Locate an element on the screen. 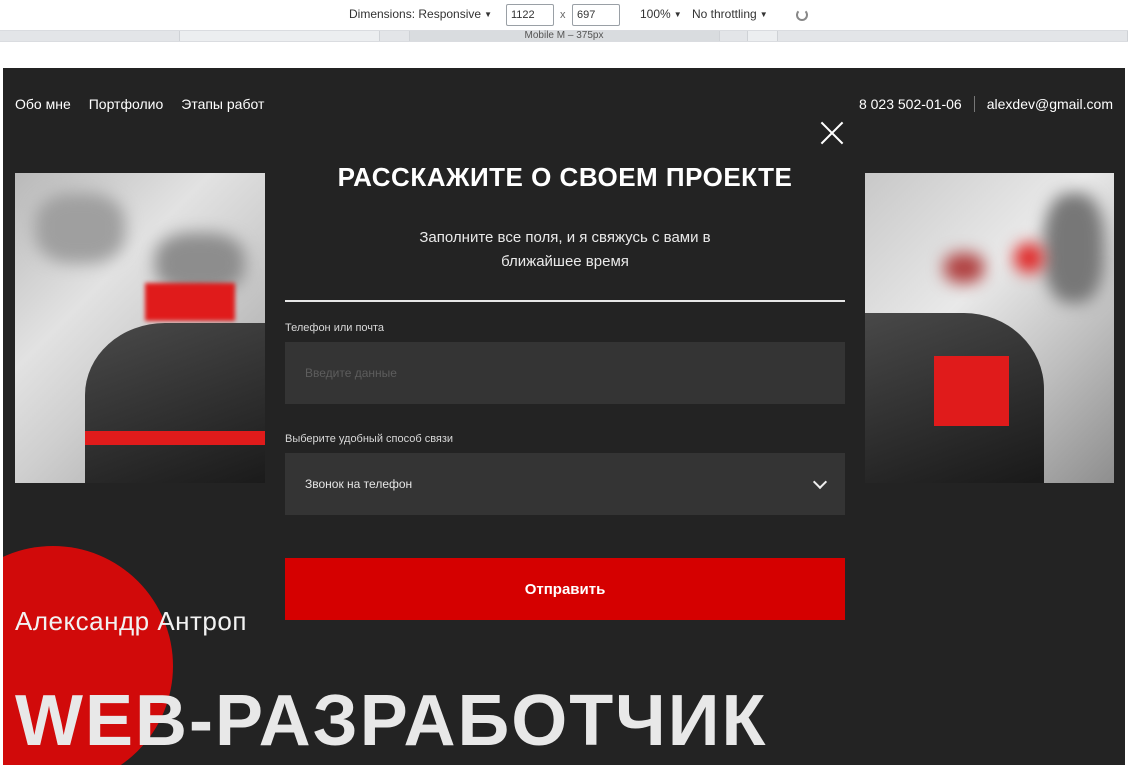 Image resolution: width=1128 pixels, height=769 pixels. main-nav: Обо мне Портфолио Этапы работ is located at coordinates (139, 104).